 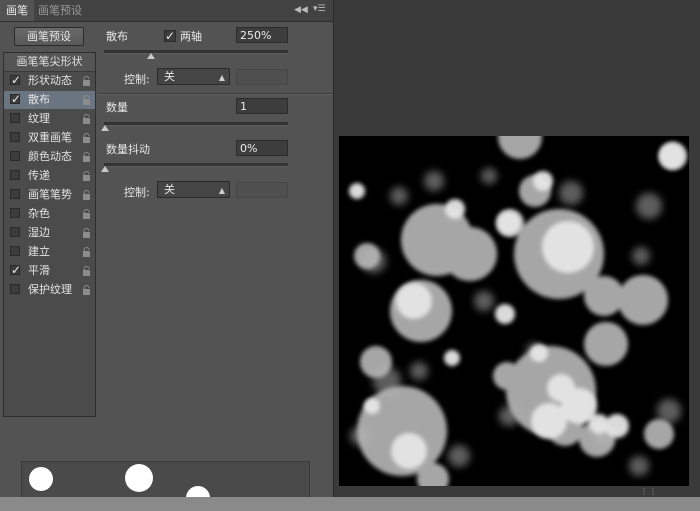 I want to click on setting-label: 颜色动态, so click(x=50, y=156).